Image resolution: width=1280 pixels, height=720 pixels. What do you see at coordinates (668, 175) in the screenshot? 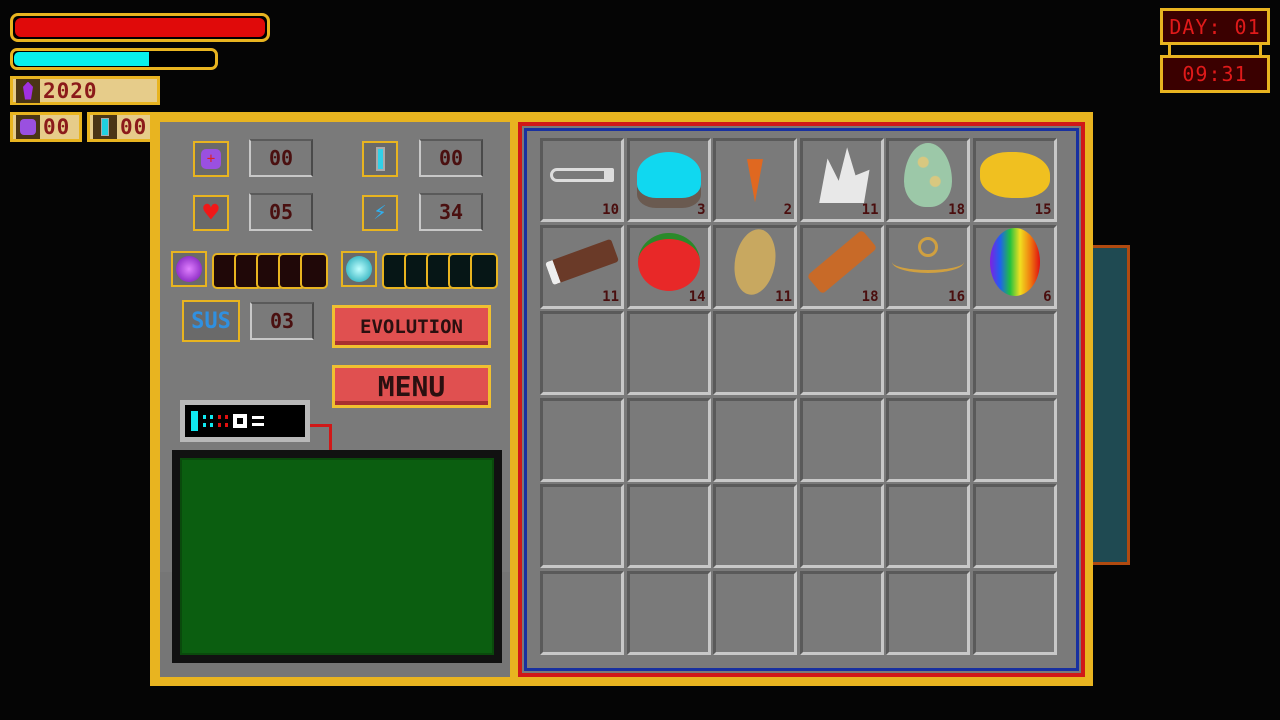
I see `cyan-slime-icon` at bounding box center [668, 175].